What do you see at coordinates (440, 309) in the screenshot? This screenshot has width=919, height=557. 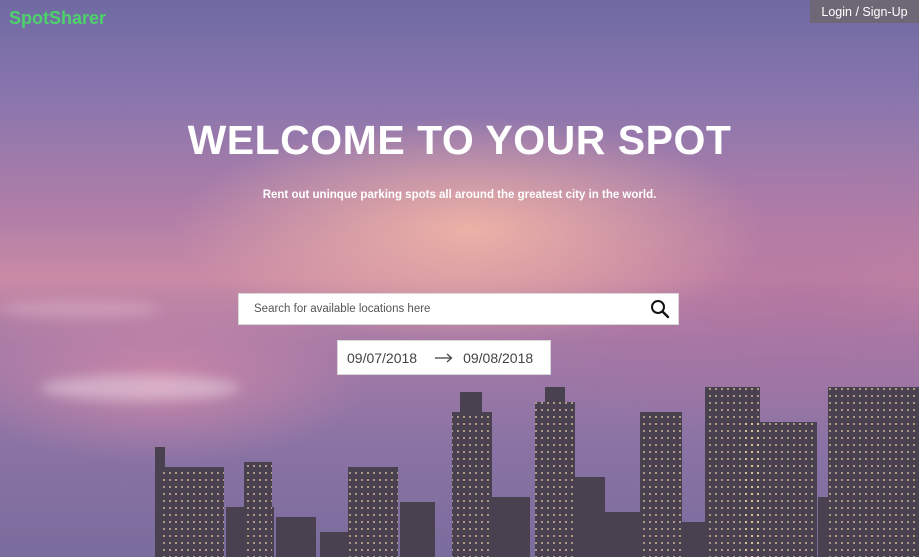 I see `search-input` at bounding box center [440, 309].